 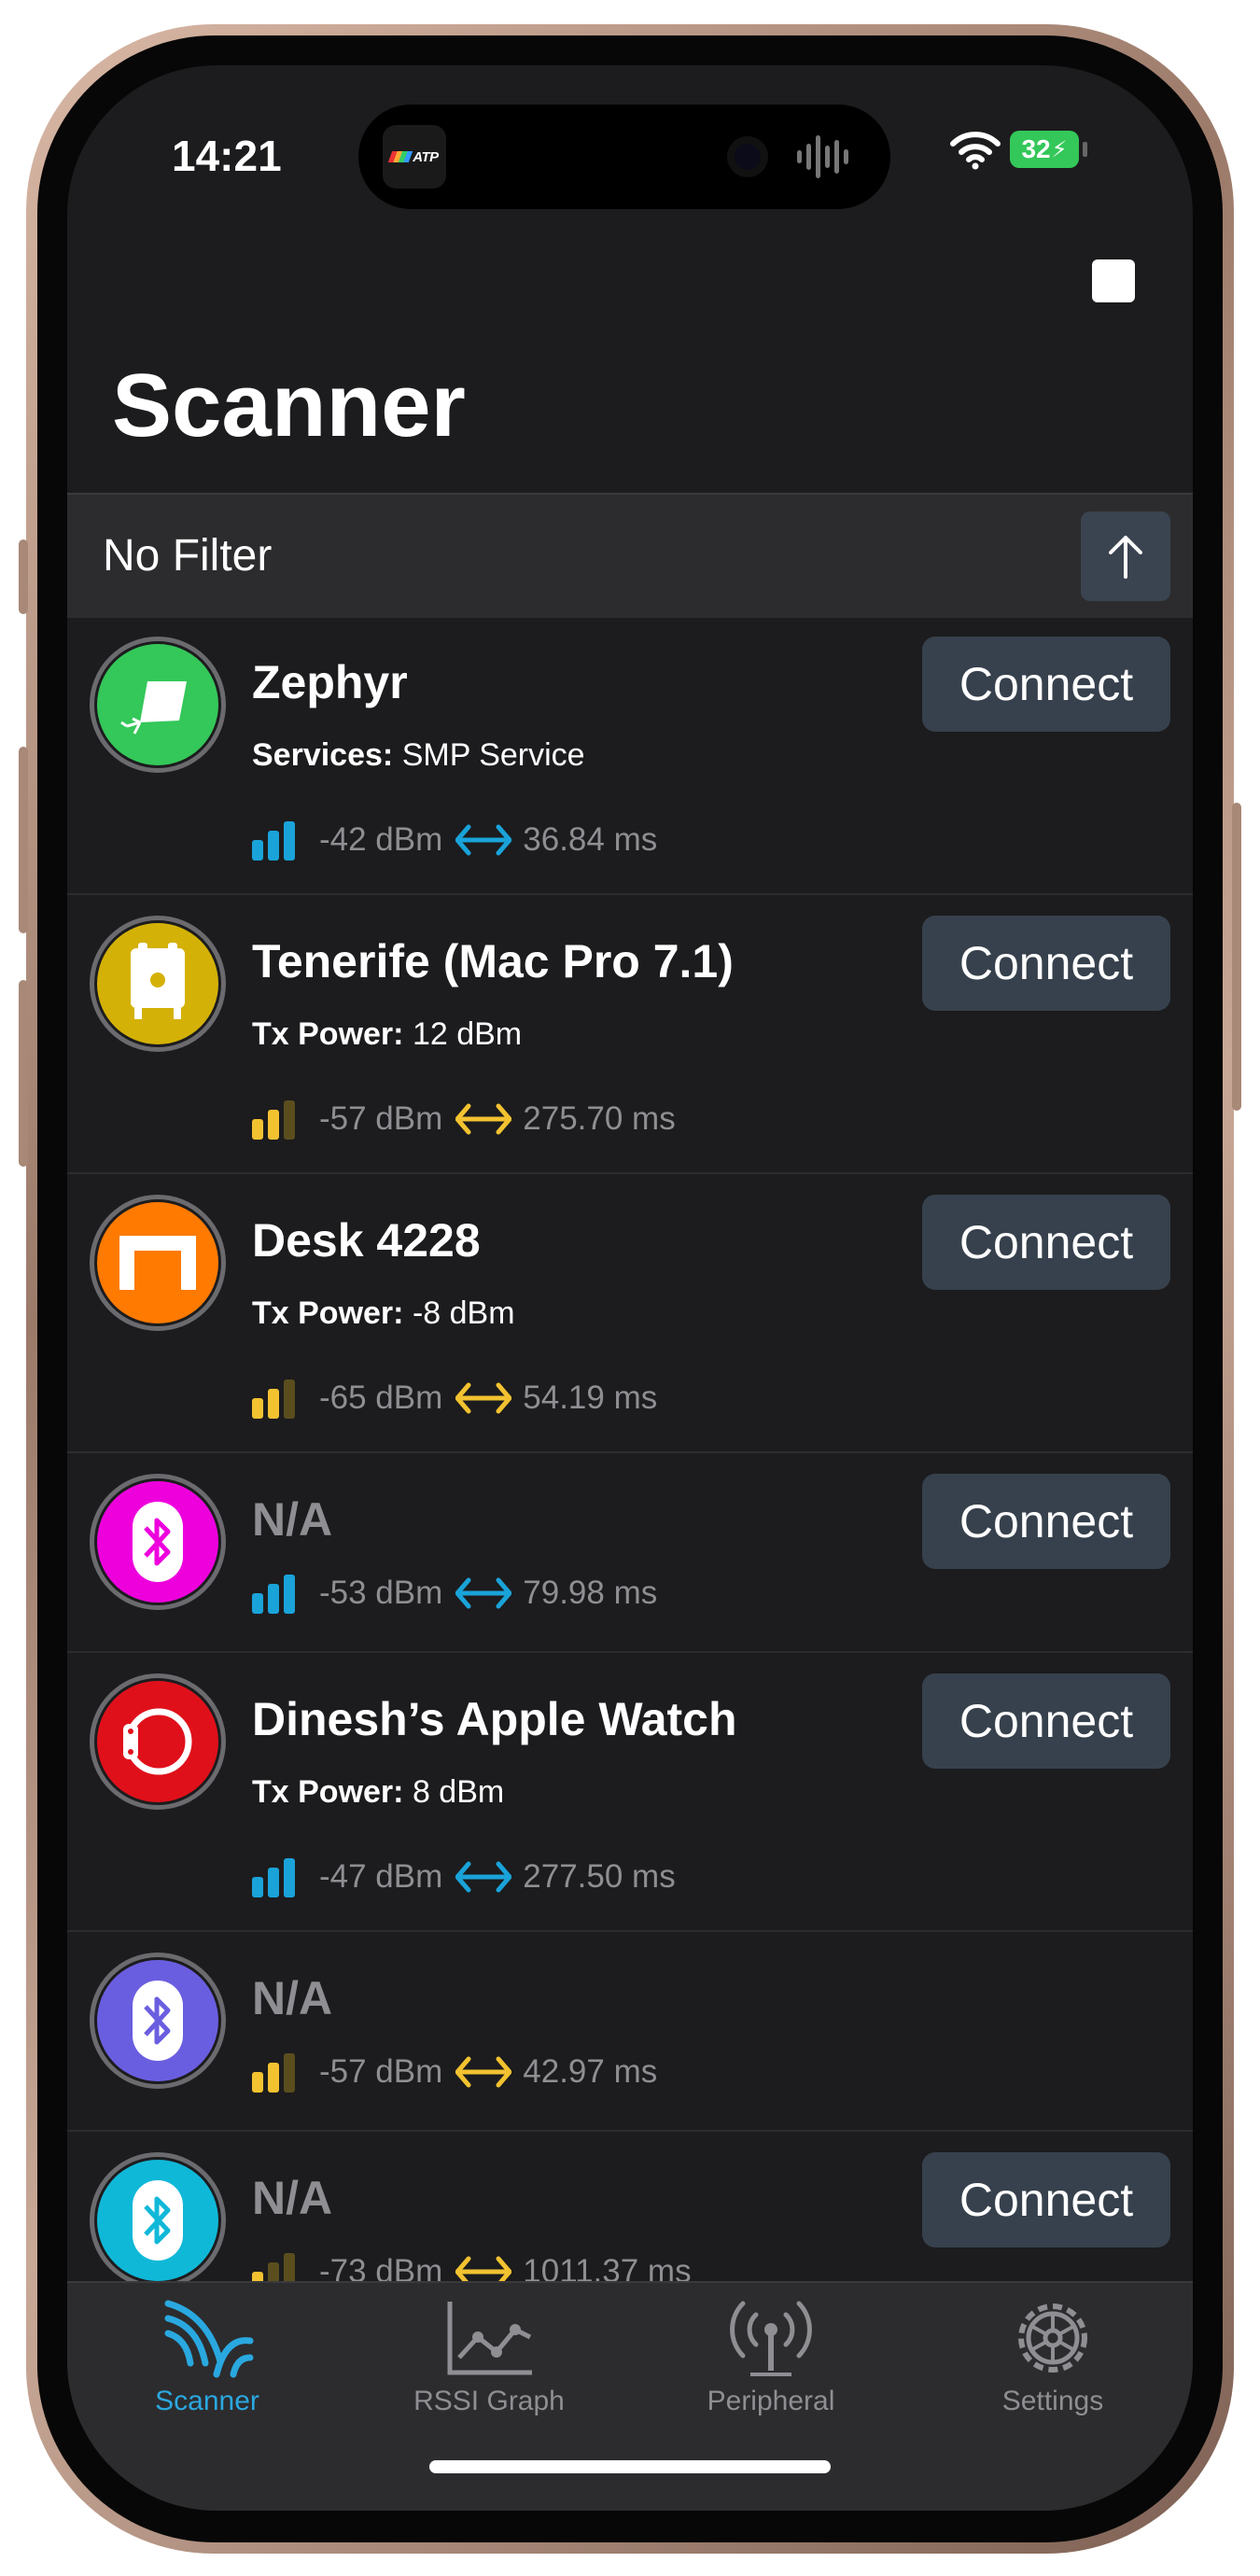 I want to click on home-indicator, so click(x=630, y=2466).